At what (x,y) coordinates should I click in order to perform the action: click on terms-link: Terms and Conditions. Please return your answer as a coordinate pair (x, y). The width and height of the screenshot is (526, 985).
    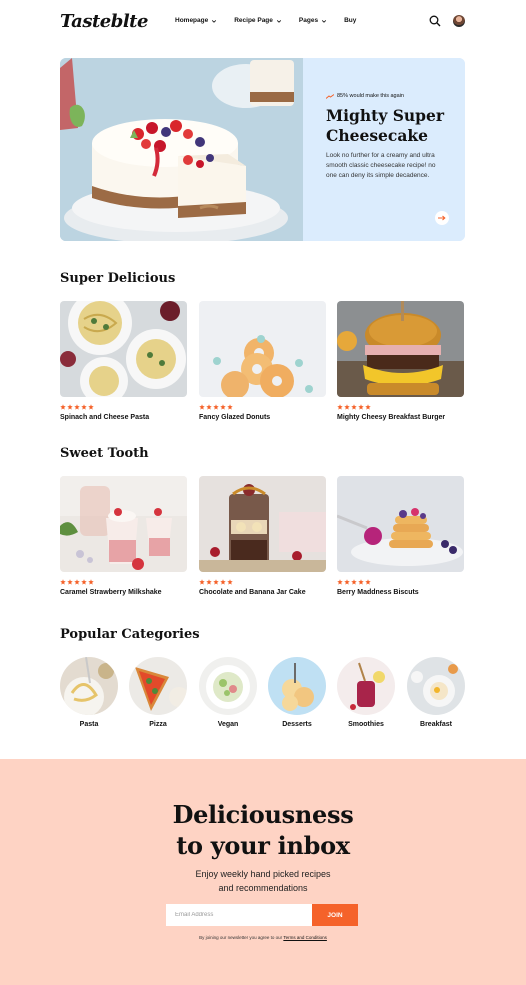
    Looking at the image, I should click on (305, 937).